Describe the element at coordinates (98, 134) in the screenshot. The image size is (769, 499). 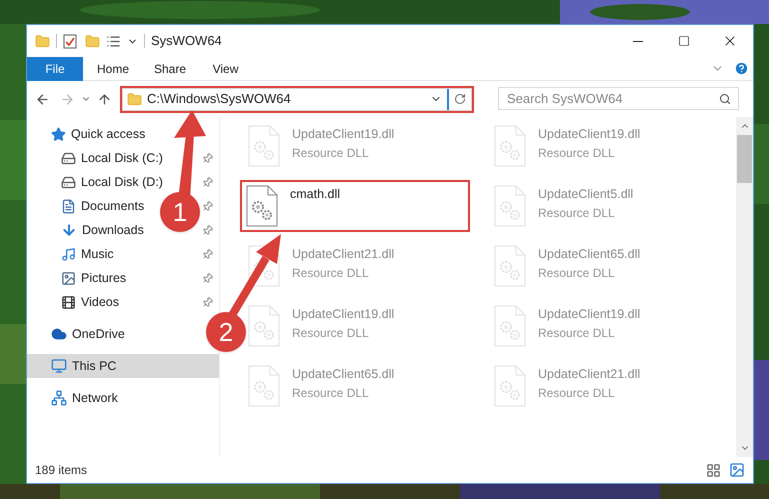
I see `nav-item: Quick access` at that location.